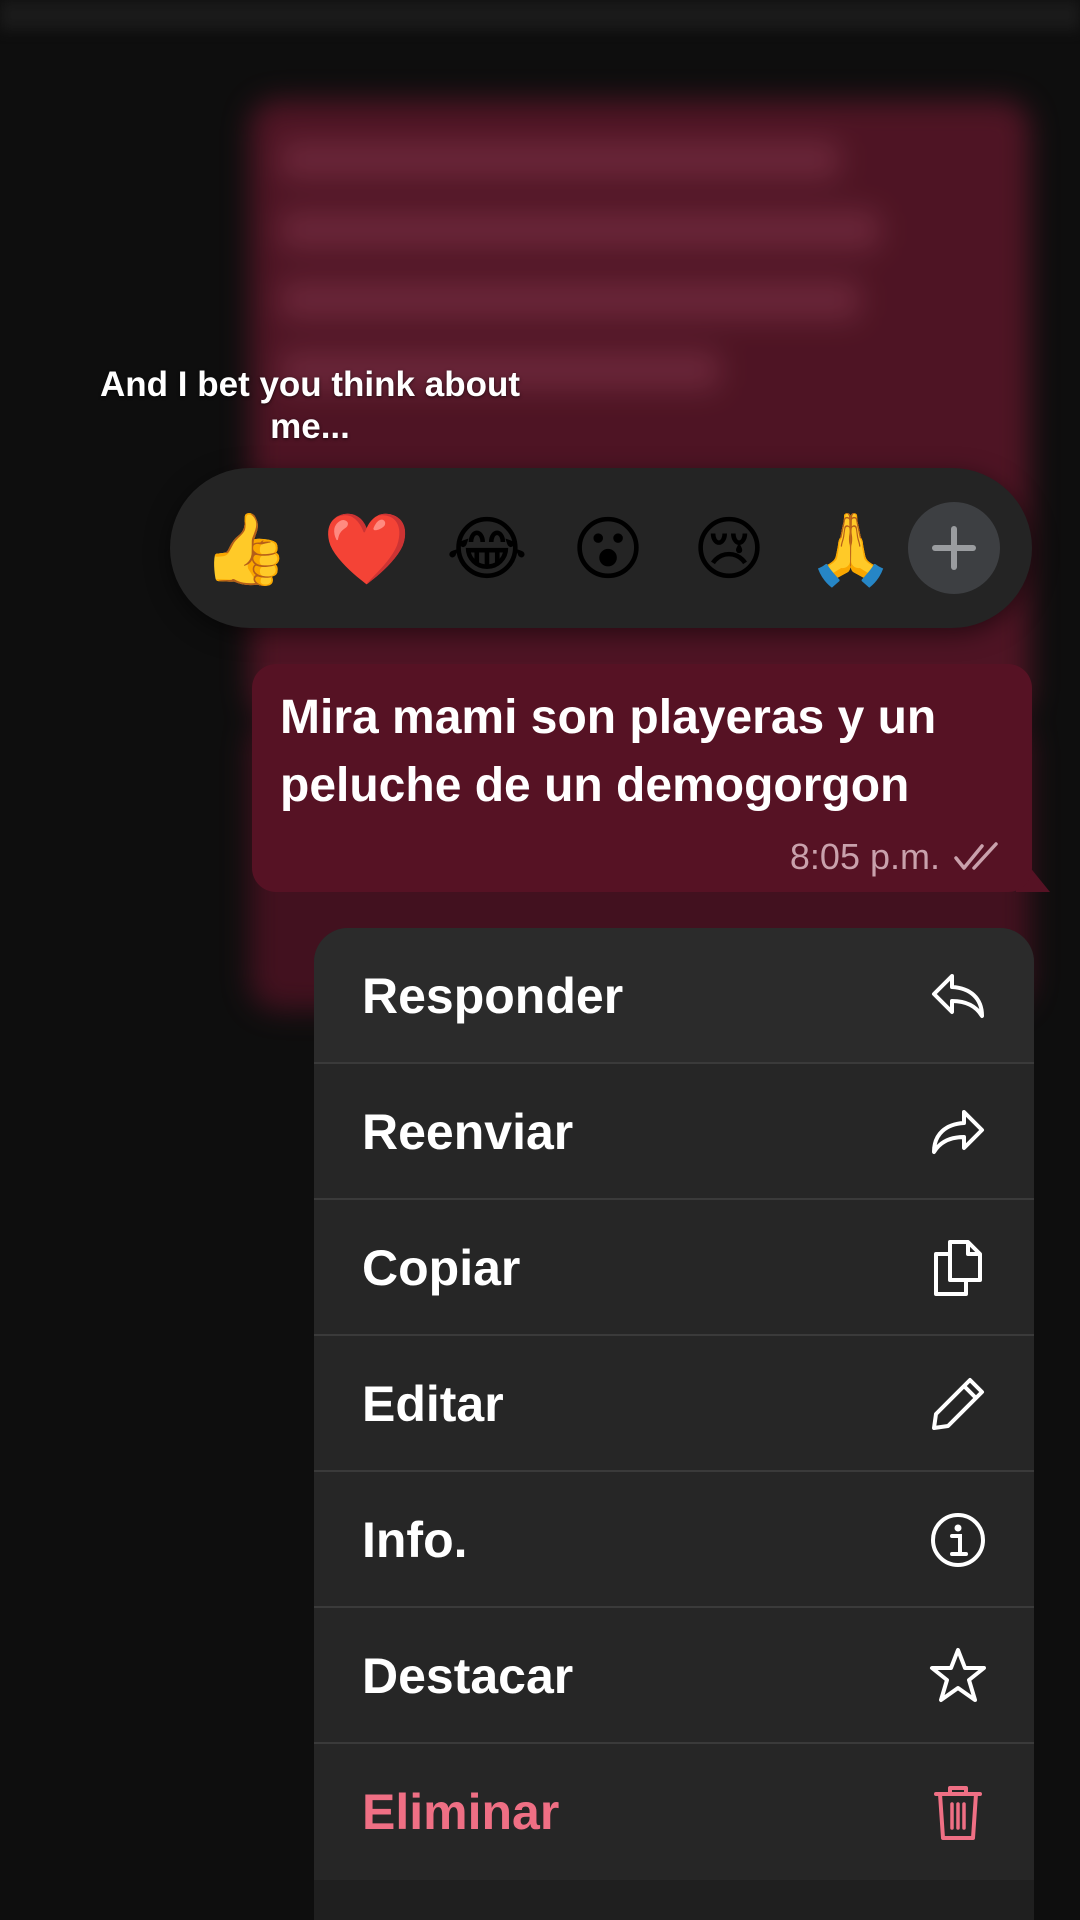 The height and width of the screenshot is (1920, 1080). What do you see at coordinates (674, 1132) in the screenshot?
I see `menu-item-forward: Reenviar` at bounding box center [674, 1132].